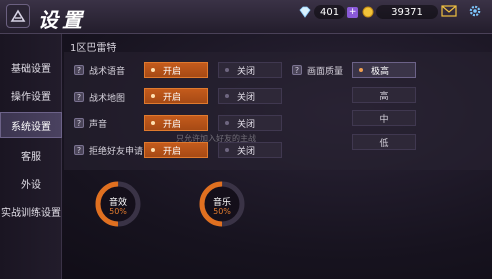 The image size is (492, 279). I want to click on top-bar: 设置 401 + 39371, so click(246, 17).